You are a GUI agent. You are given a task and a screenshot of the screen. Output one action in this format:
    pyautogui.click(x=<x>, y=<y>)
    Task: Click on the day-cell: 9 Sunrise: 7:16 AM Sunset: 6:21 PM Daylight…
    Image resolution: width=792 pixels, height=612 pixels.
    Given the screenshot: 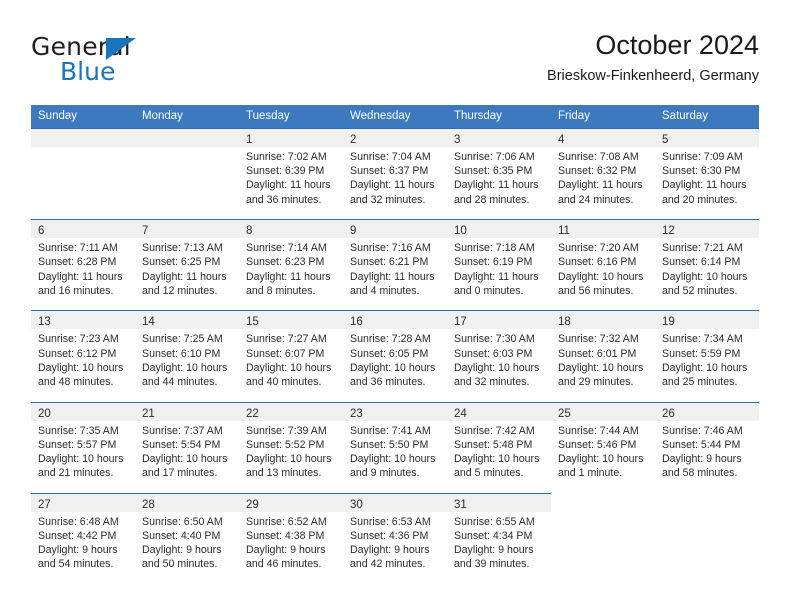 What is the action you would take?
    pyautogui.click(x=395, y=265)
    